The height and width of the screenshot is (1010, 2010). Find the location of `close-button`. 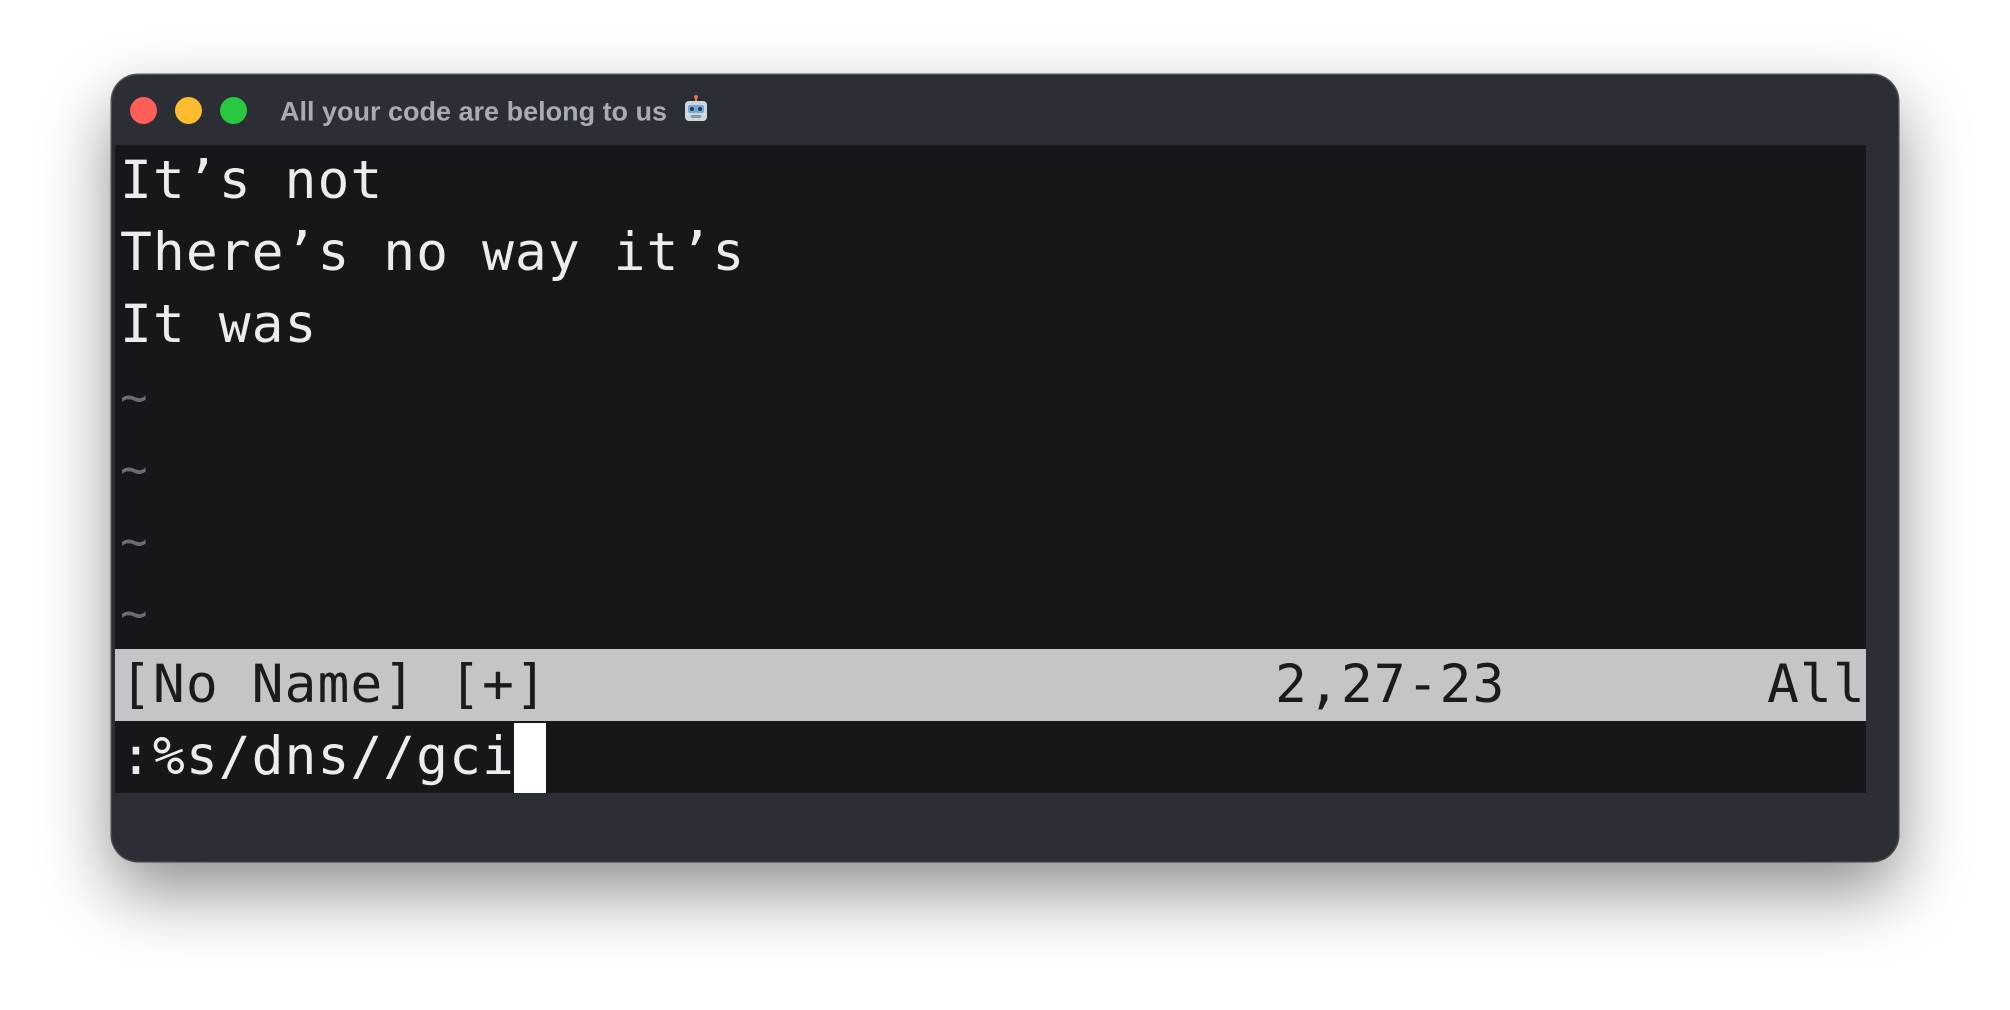

close-button is located at coordinates (143, 110).